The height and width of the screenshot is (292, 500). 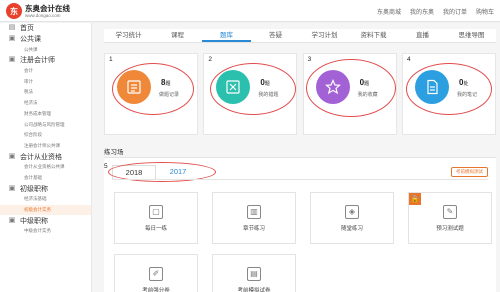 I want to click on sidebar-item: 会计, so click(x=45, y=71).